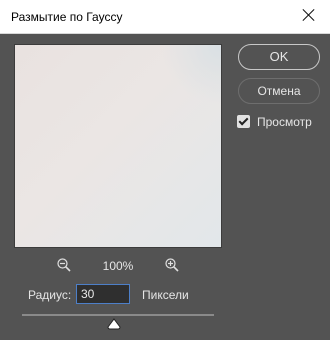 This screenshot has width=330, height=340. I want to click on window-title: Размытие по Гауссу, so click(67, 17).